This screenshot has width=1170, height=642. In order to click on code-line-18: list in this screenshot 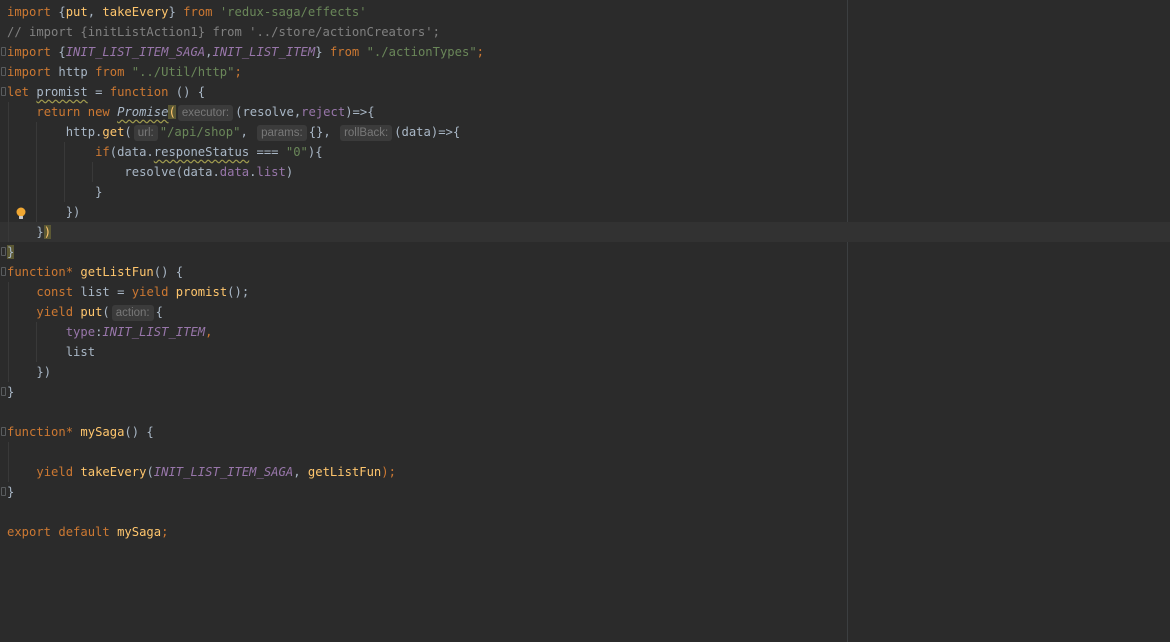, I will do `click(585, 352)`.